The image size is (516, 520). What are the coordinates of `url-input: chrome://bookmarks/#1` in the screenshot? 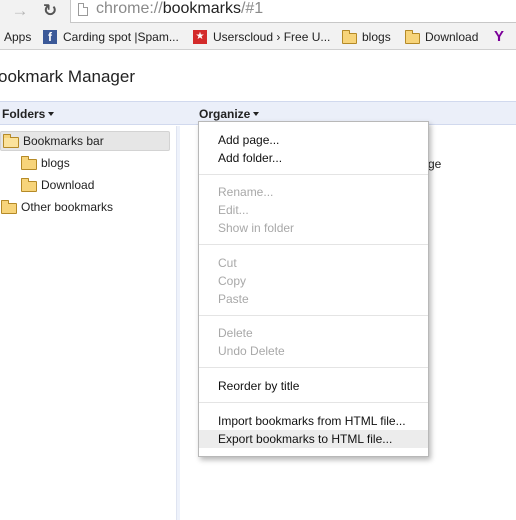 It's located at (293, 11).